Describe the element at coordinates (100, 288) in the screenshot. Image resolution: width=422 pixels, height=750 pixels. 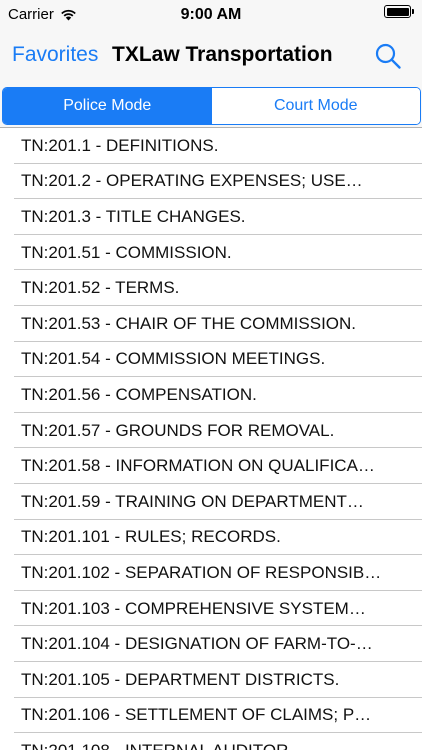
I see `list-item-label: TN:201.52 - TERMS.` at that location.